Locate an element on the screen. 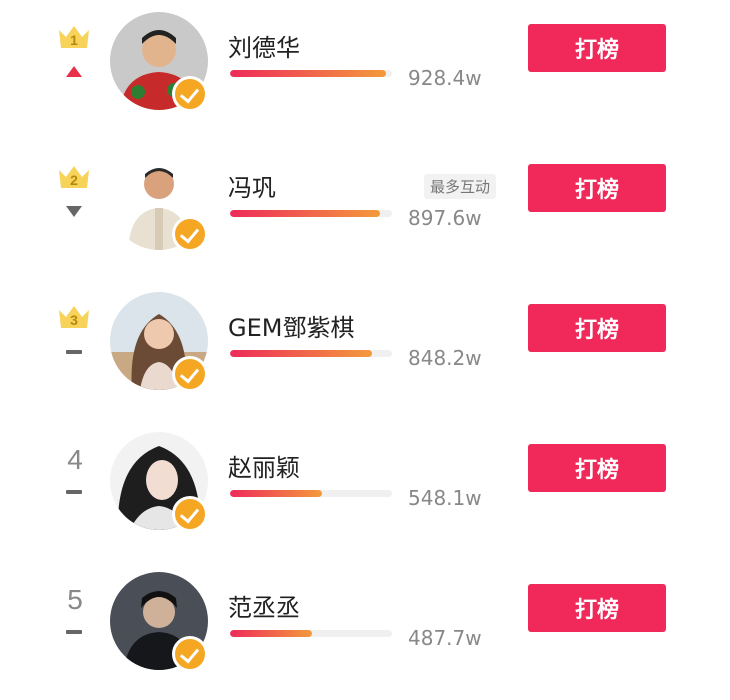 This screenshot has width=730, height=700. most-interaction-badge: 最多互动 is located at coordinates (460, 186).